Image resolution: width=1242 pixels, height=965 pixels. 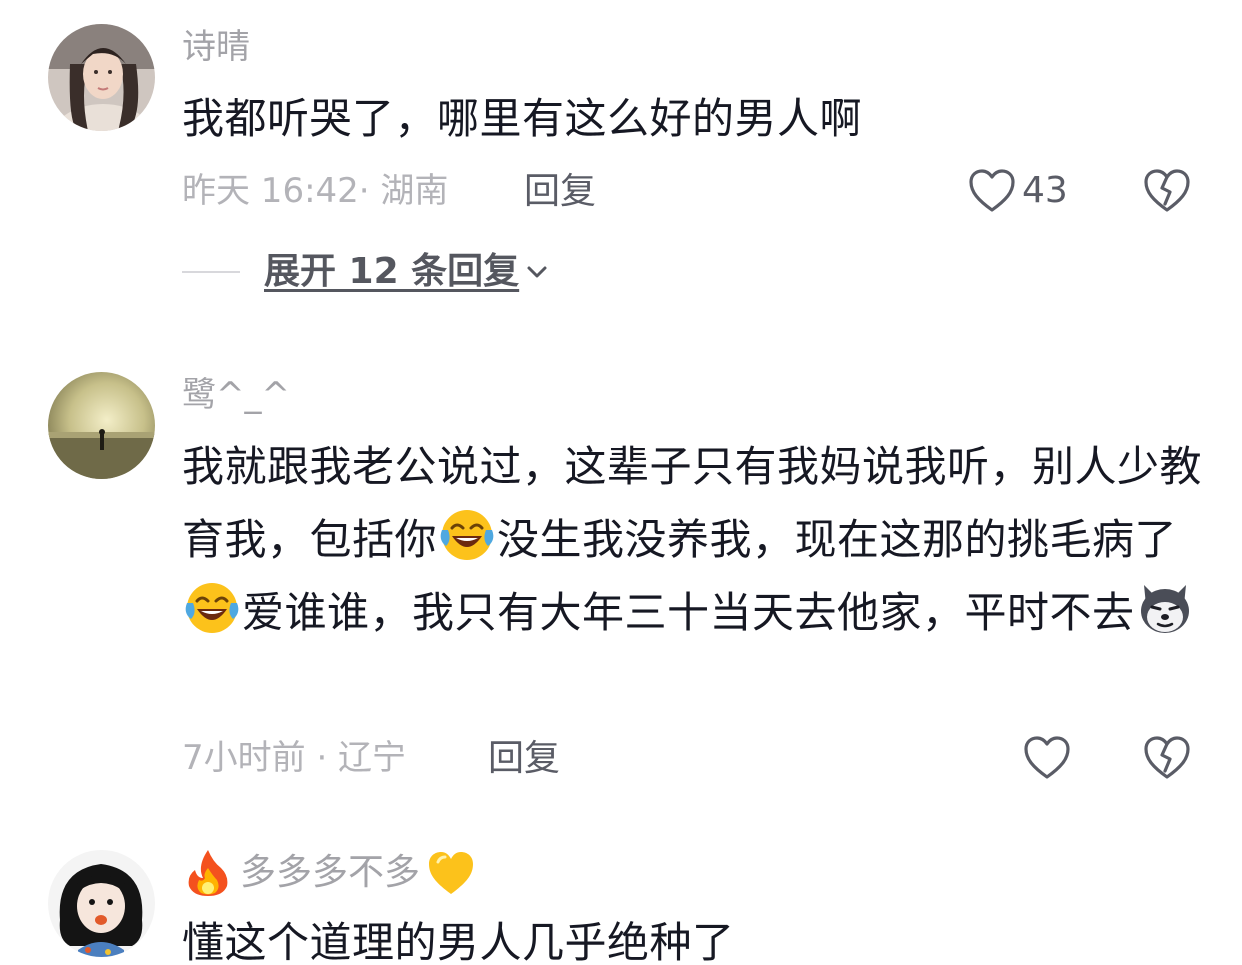 What do you see at coordinates (537, 272) in the screenshot?
I see `chevron-down-icon` at bounding box center [537, 272].